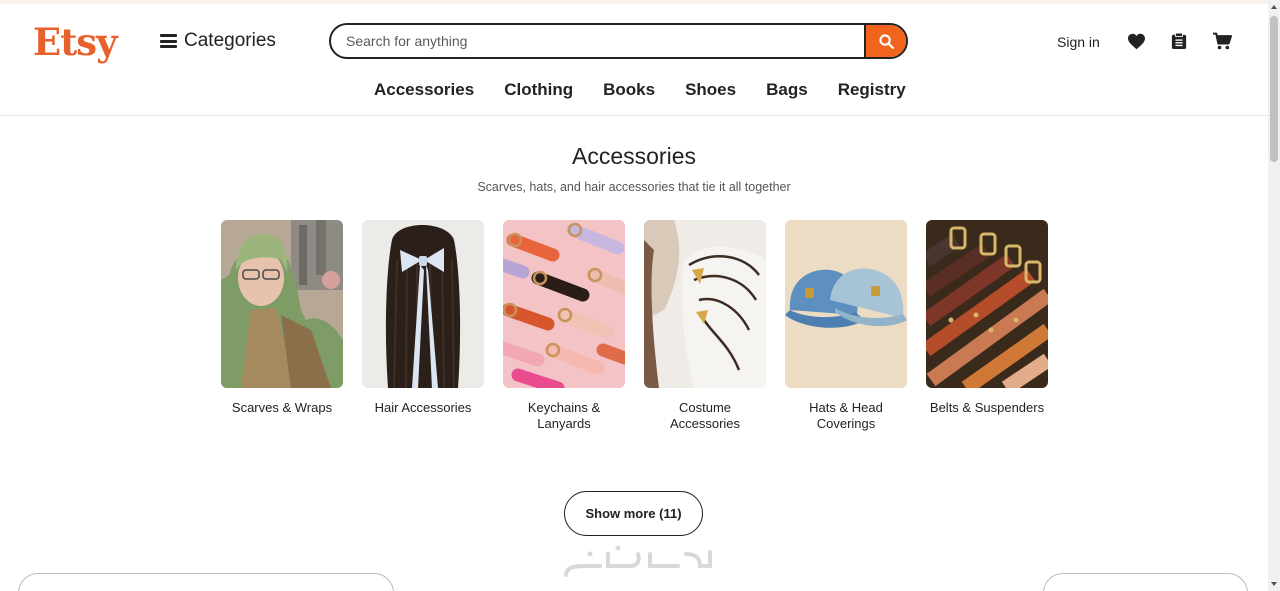  I want to click on search-bar, so click(618, 41).